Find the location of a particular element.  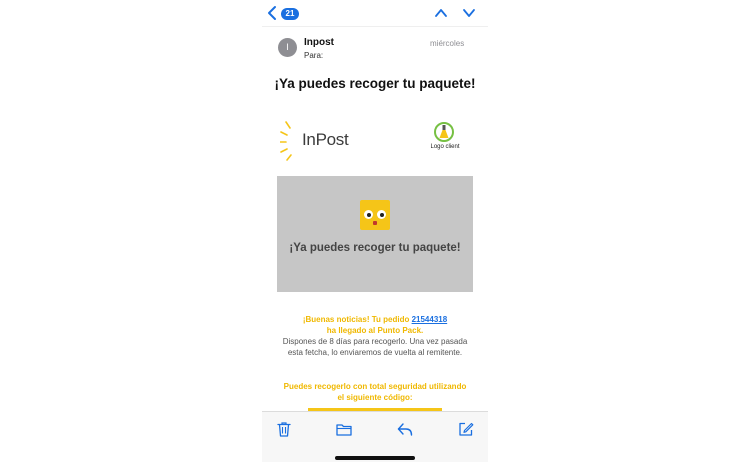

home-indicator is located at coordinates (375, 458).